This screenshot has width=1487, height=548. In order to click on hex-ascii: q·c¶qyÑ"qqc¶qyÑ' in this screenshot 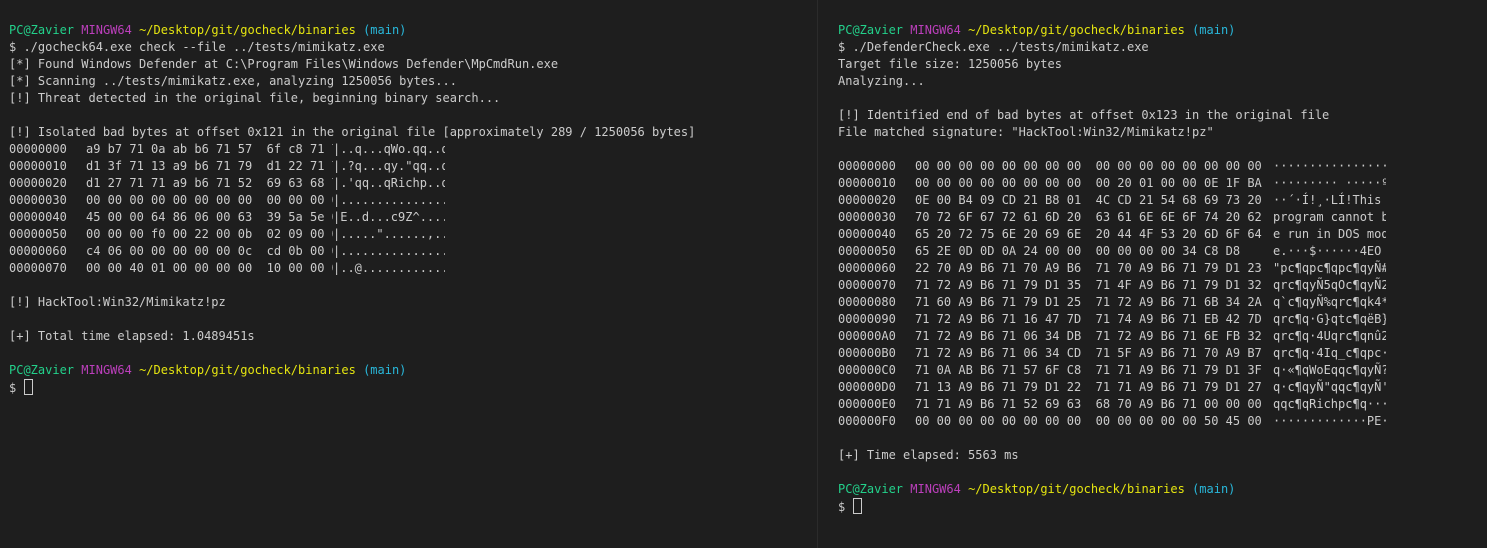, I will do `click(1329, 387)`.